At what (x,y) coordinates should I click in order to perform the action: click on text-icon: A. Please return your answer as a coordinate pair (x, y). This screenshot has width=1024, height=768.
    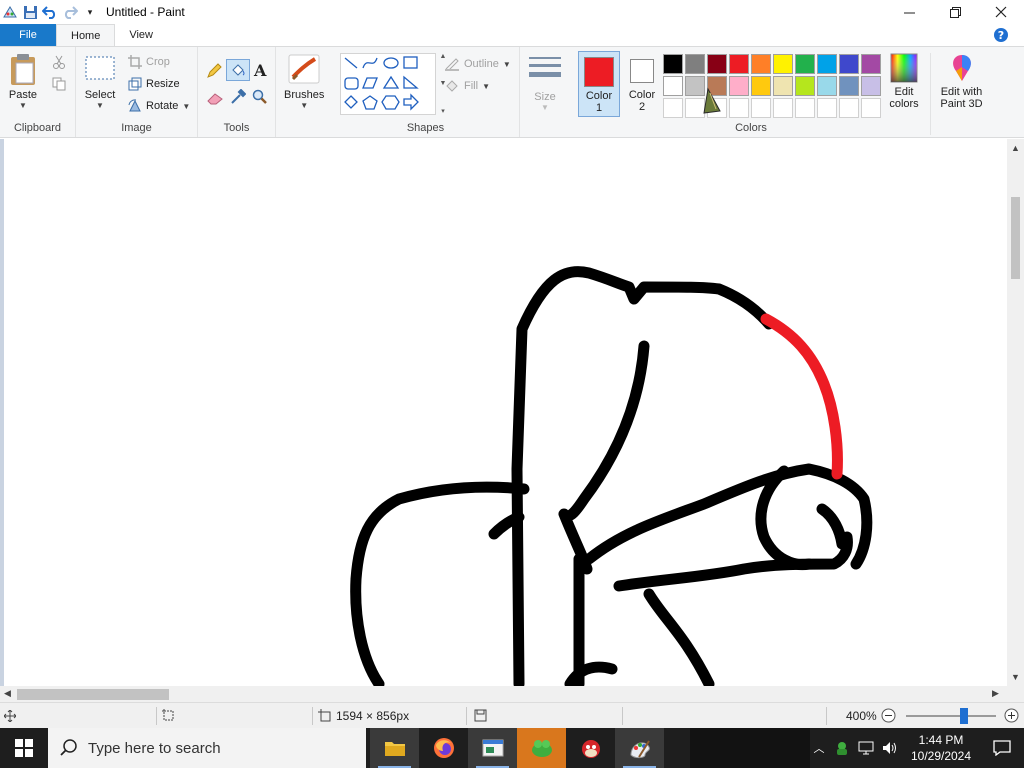
    Looking at the image, I should click on (260, 70).